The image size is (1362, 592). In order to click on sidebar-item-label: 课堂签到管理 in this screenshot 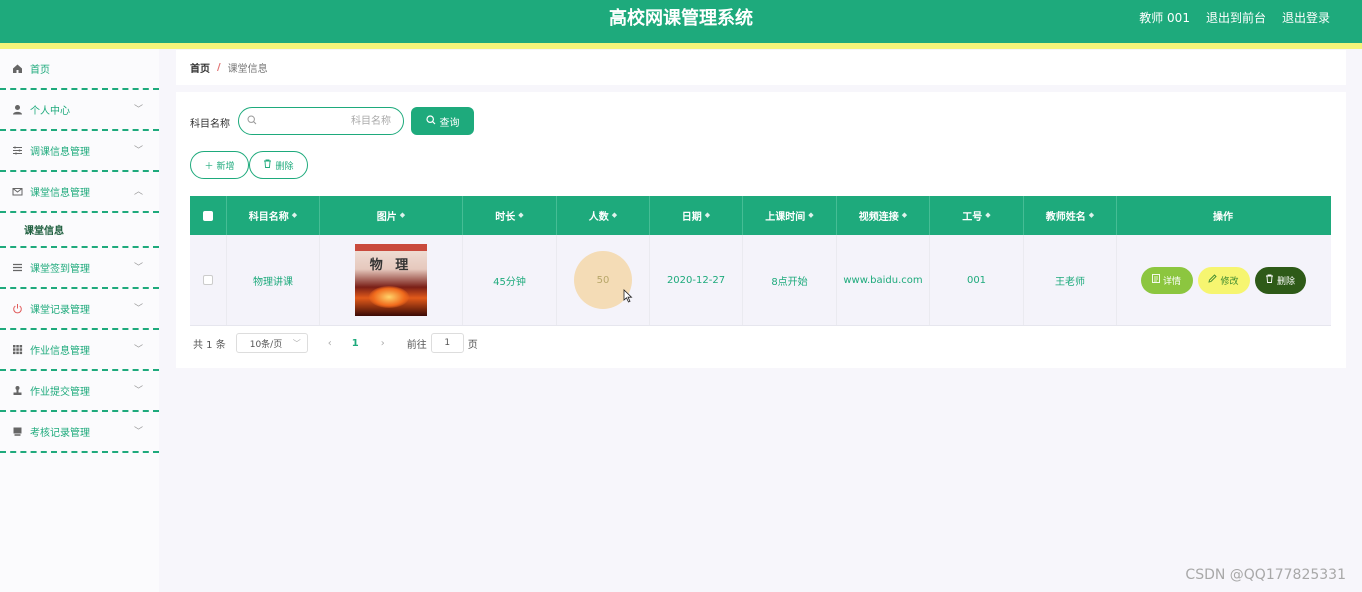, I will do `click(60, 269)`.